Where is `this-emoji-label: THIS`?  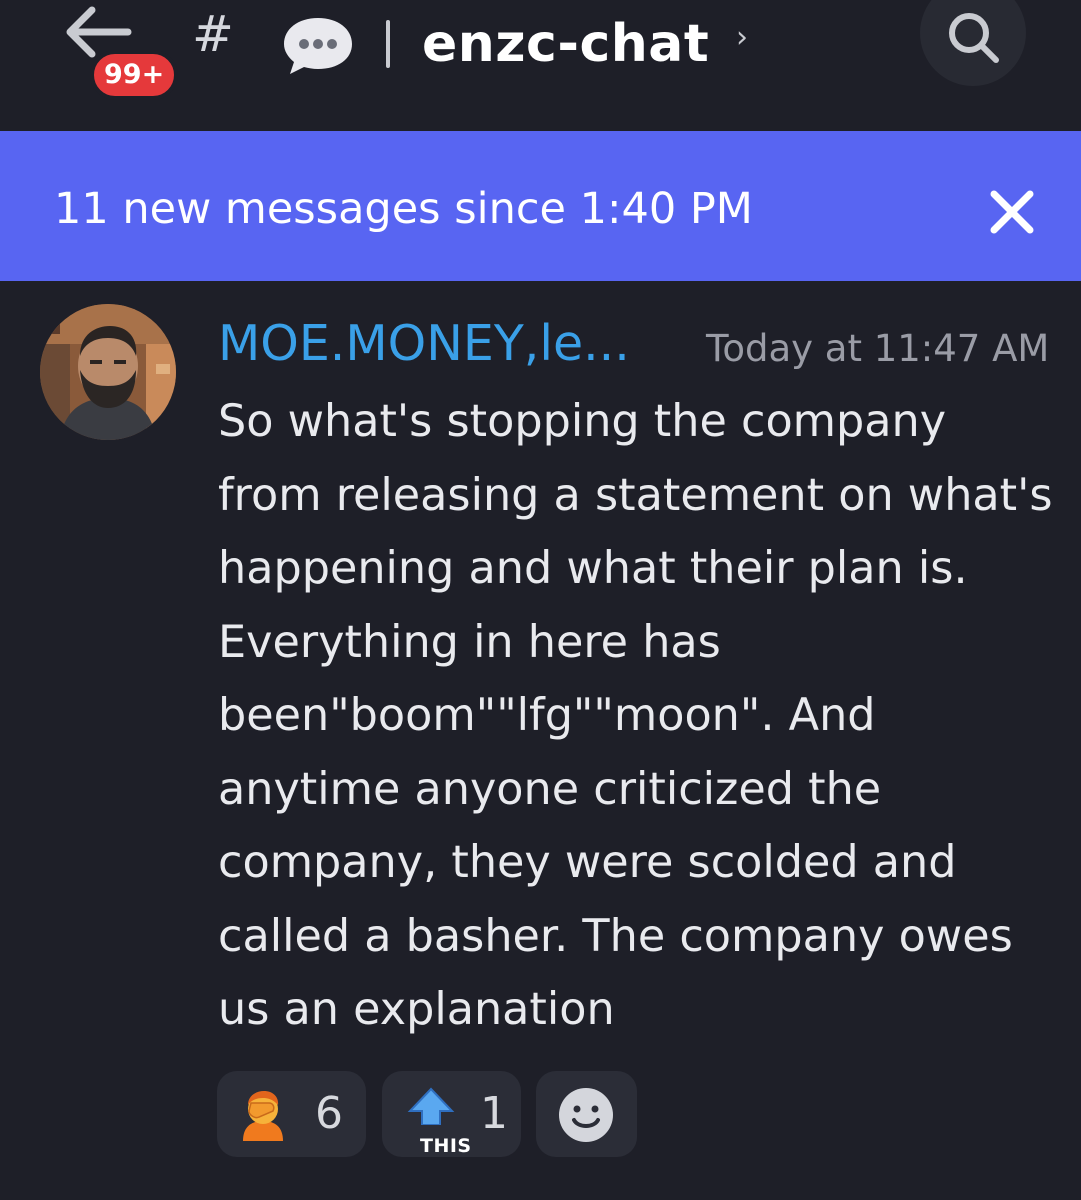 this-emoji-label: THIS is located at coordinates (446, 1146).